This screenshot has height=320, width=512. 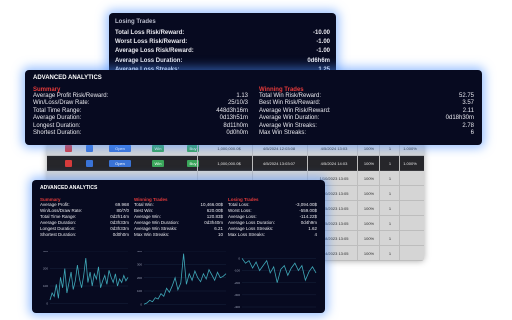 I want to click on metric-value: 10, so click(x=220, y=235).